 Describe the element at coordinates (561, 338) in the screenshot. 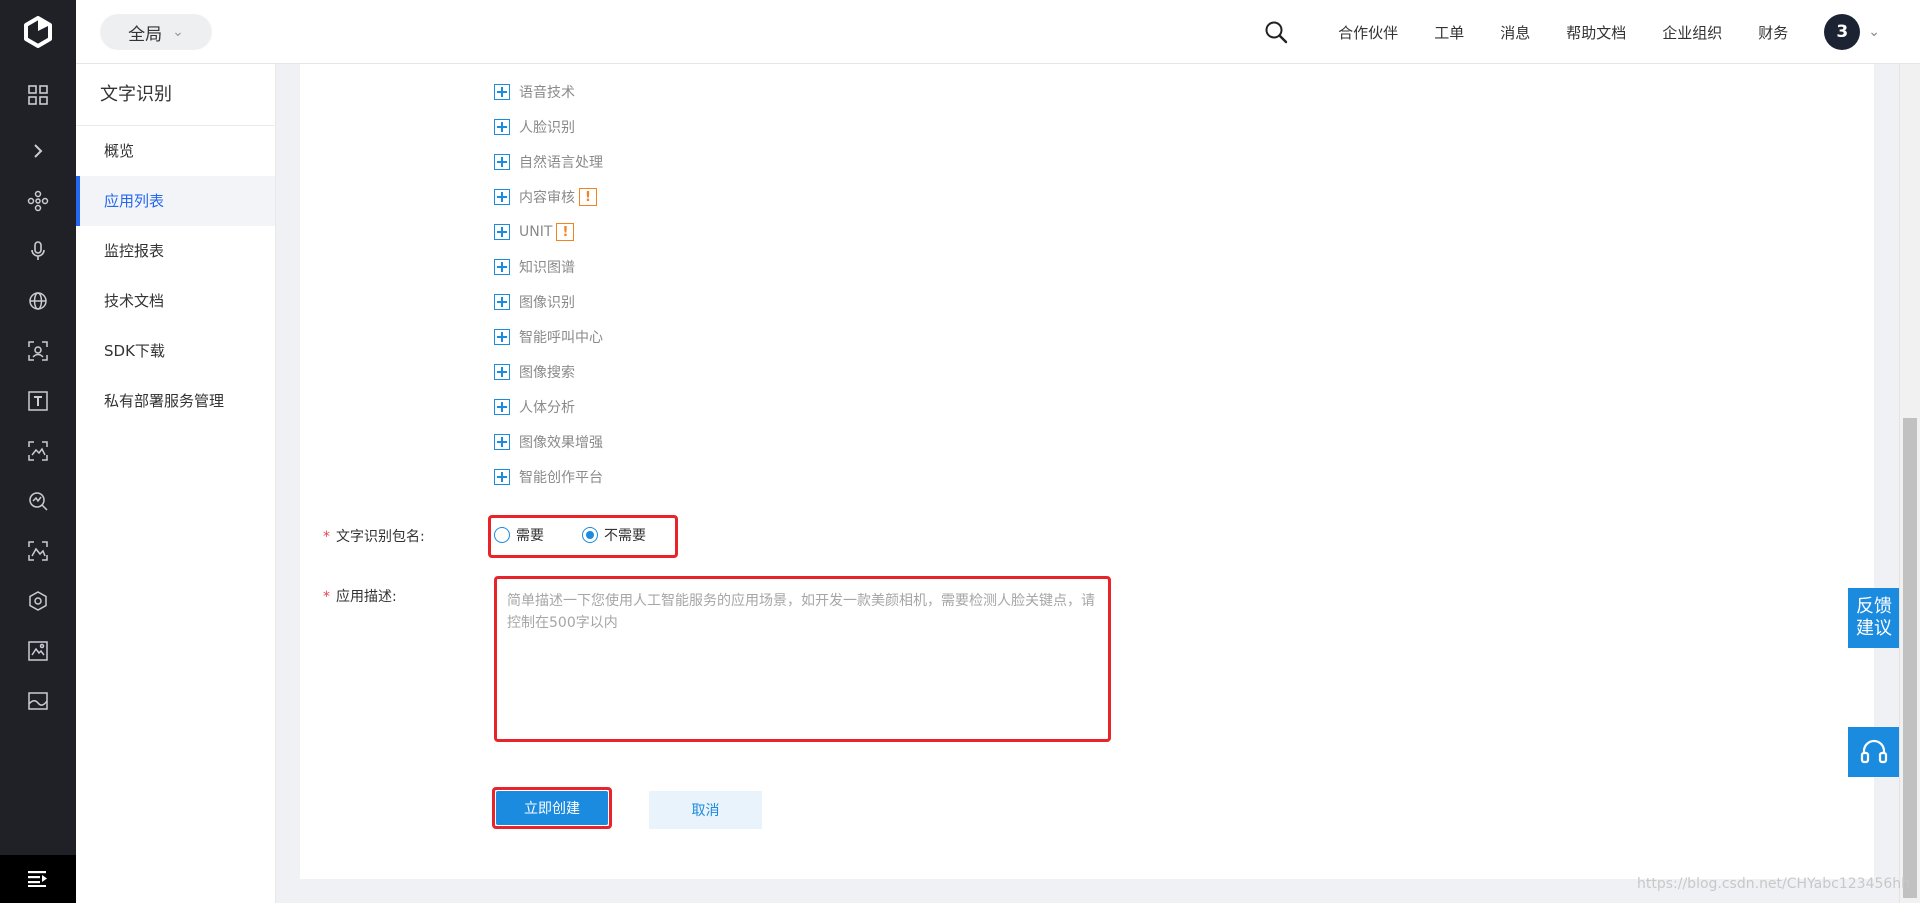

I see `tree-item-label: 智能呼叫中心` at that location.